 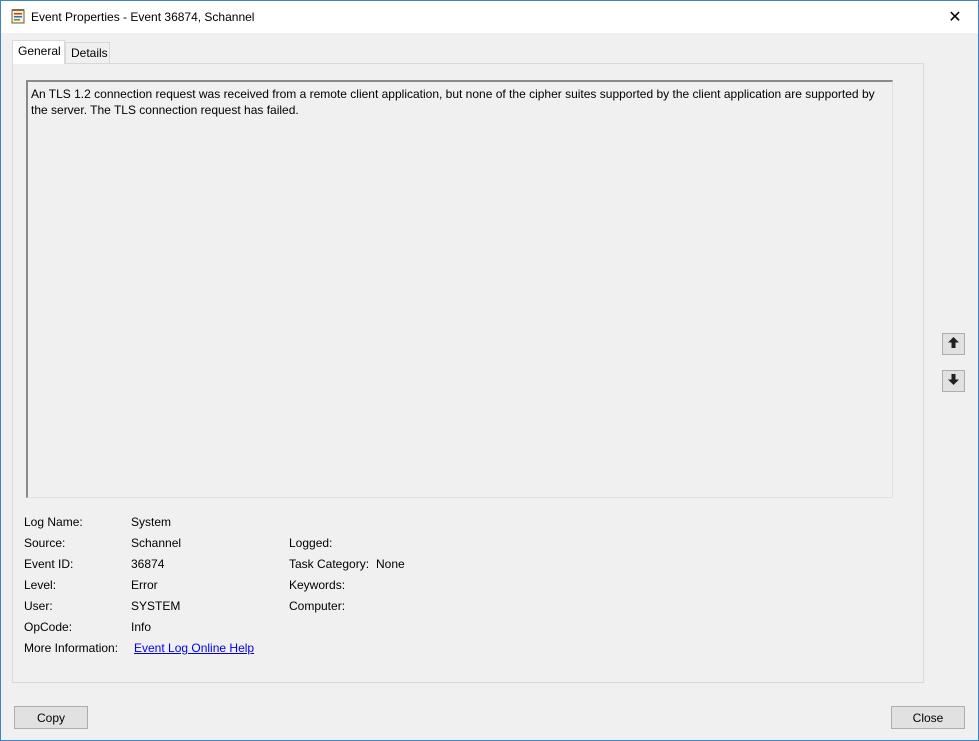 I want to click on copy-button: Copy, so click(x=51, y=717).